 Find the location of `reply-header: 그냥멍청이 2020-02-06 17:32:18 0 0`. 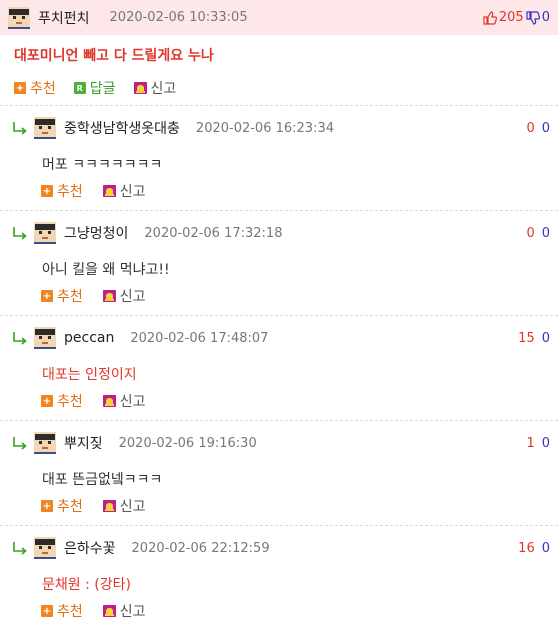

reply-header: 그냥멍청이 2020-02-06 17:32:18 0 0 is located at coordinates (281, 233).